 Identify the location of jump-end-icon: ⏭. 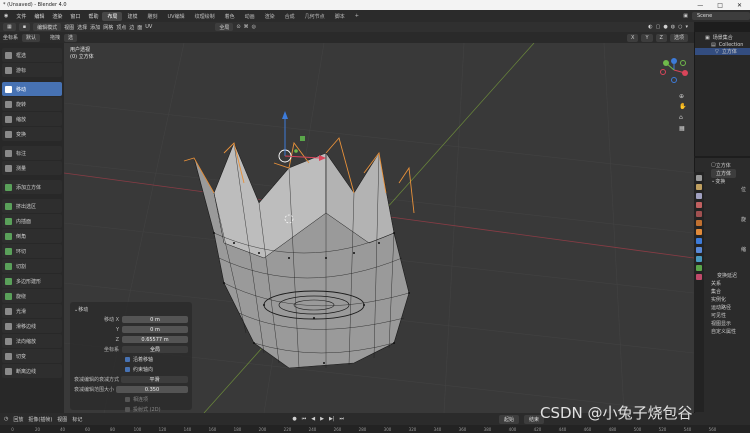
(341, 419).